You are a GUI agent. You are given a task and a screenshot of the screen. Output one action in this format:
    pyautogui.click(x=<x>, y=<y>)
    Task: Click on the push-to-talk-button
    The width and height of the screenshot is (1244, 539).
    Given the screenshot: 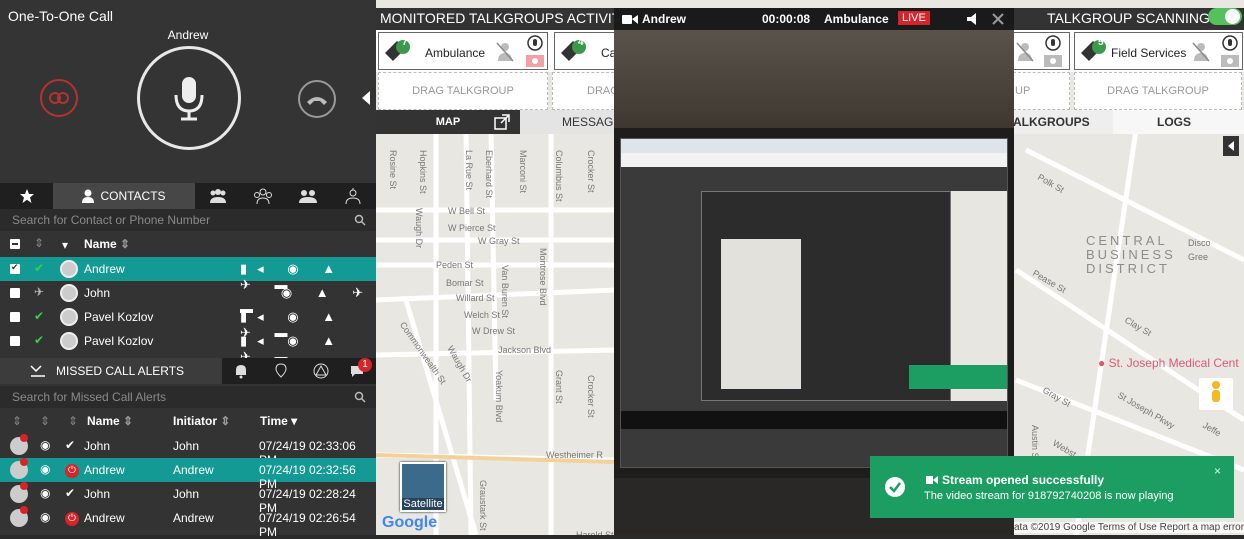 What is the action you would take?
    pyautogui.click(x=189, y=98)
    